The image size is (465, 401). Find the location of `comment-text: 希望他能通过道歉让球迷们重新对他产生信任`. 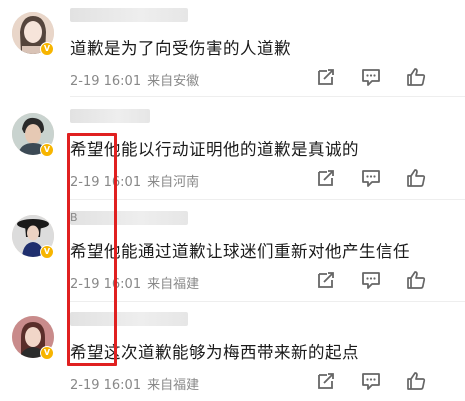

comment-text: 希望他能通过道歉让球迷们重新对他产生信任 is located at coordinates (240, 251).